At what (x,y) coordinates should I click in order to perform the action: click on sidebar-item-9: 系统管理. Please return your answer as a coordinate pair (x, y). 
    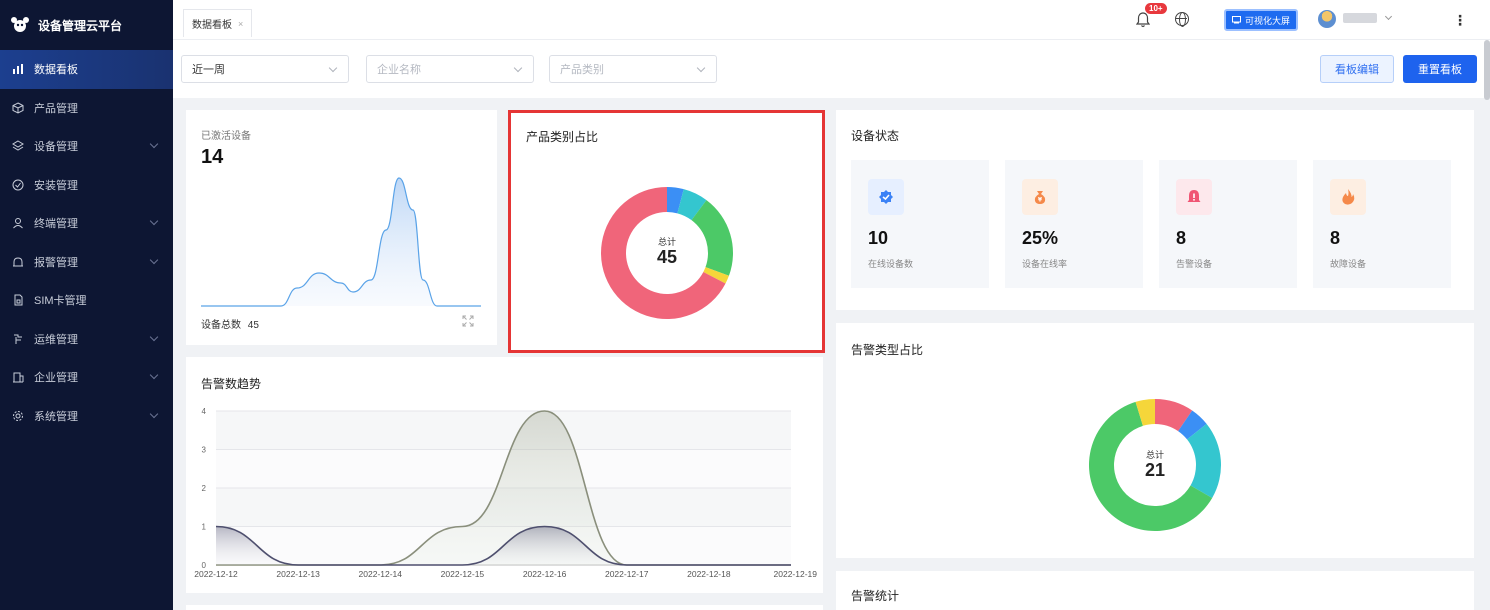
    Looking at the image, I should click on (86, 416).